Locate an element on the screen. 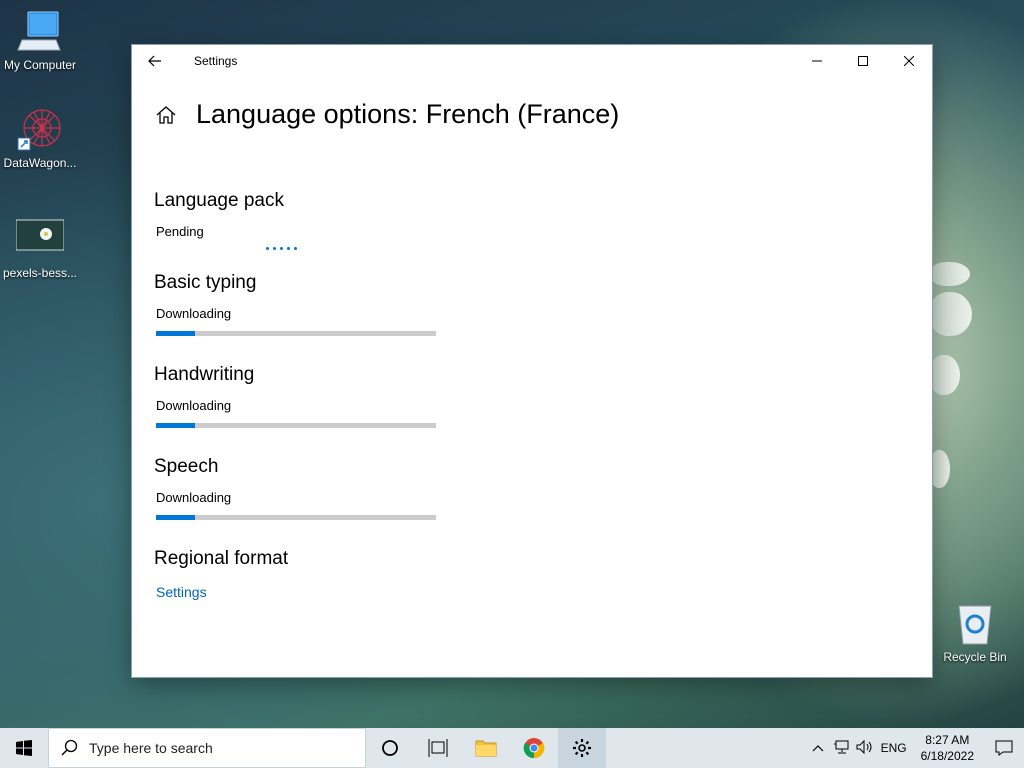  basic-typing-progress-bar is located at coordinates (296, 333).